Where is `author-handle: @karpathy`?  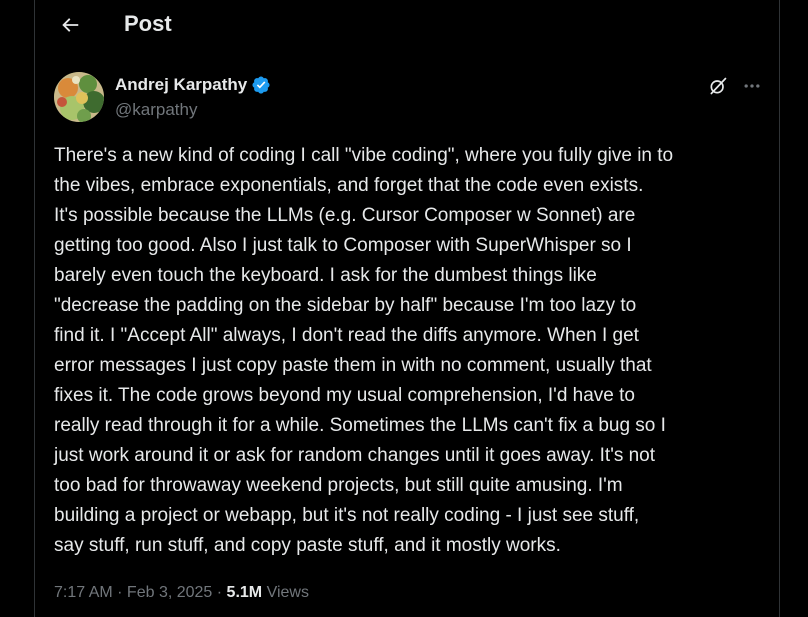
author-handle: @karpathy is located at coordinates (156, 110).